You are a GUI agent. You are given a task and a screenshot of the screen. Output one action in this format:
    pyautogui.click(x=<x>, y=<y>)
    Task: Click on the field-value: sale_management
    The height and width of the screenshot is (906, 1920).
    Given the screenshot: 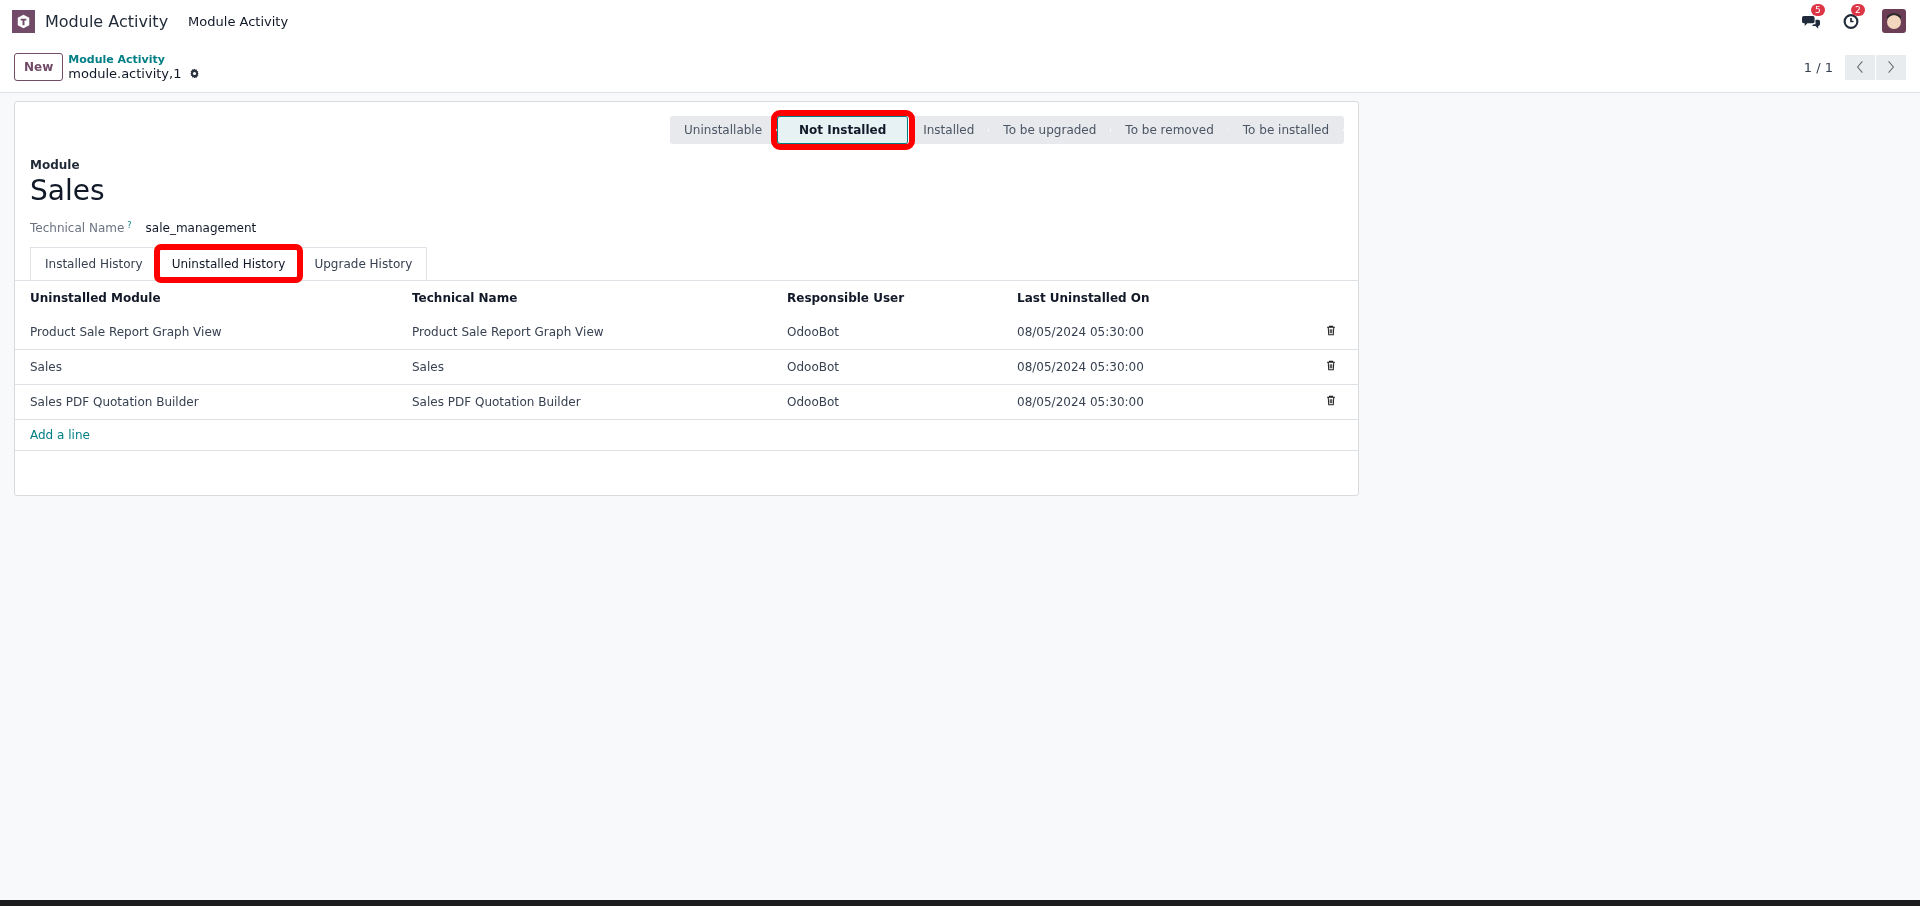 What is the action you would take?
    pyautogui.click(x=201, y=228)
    